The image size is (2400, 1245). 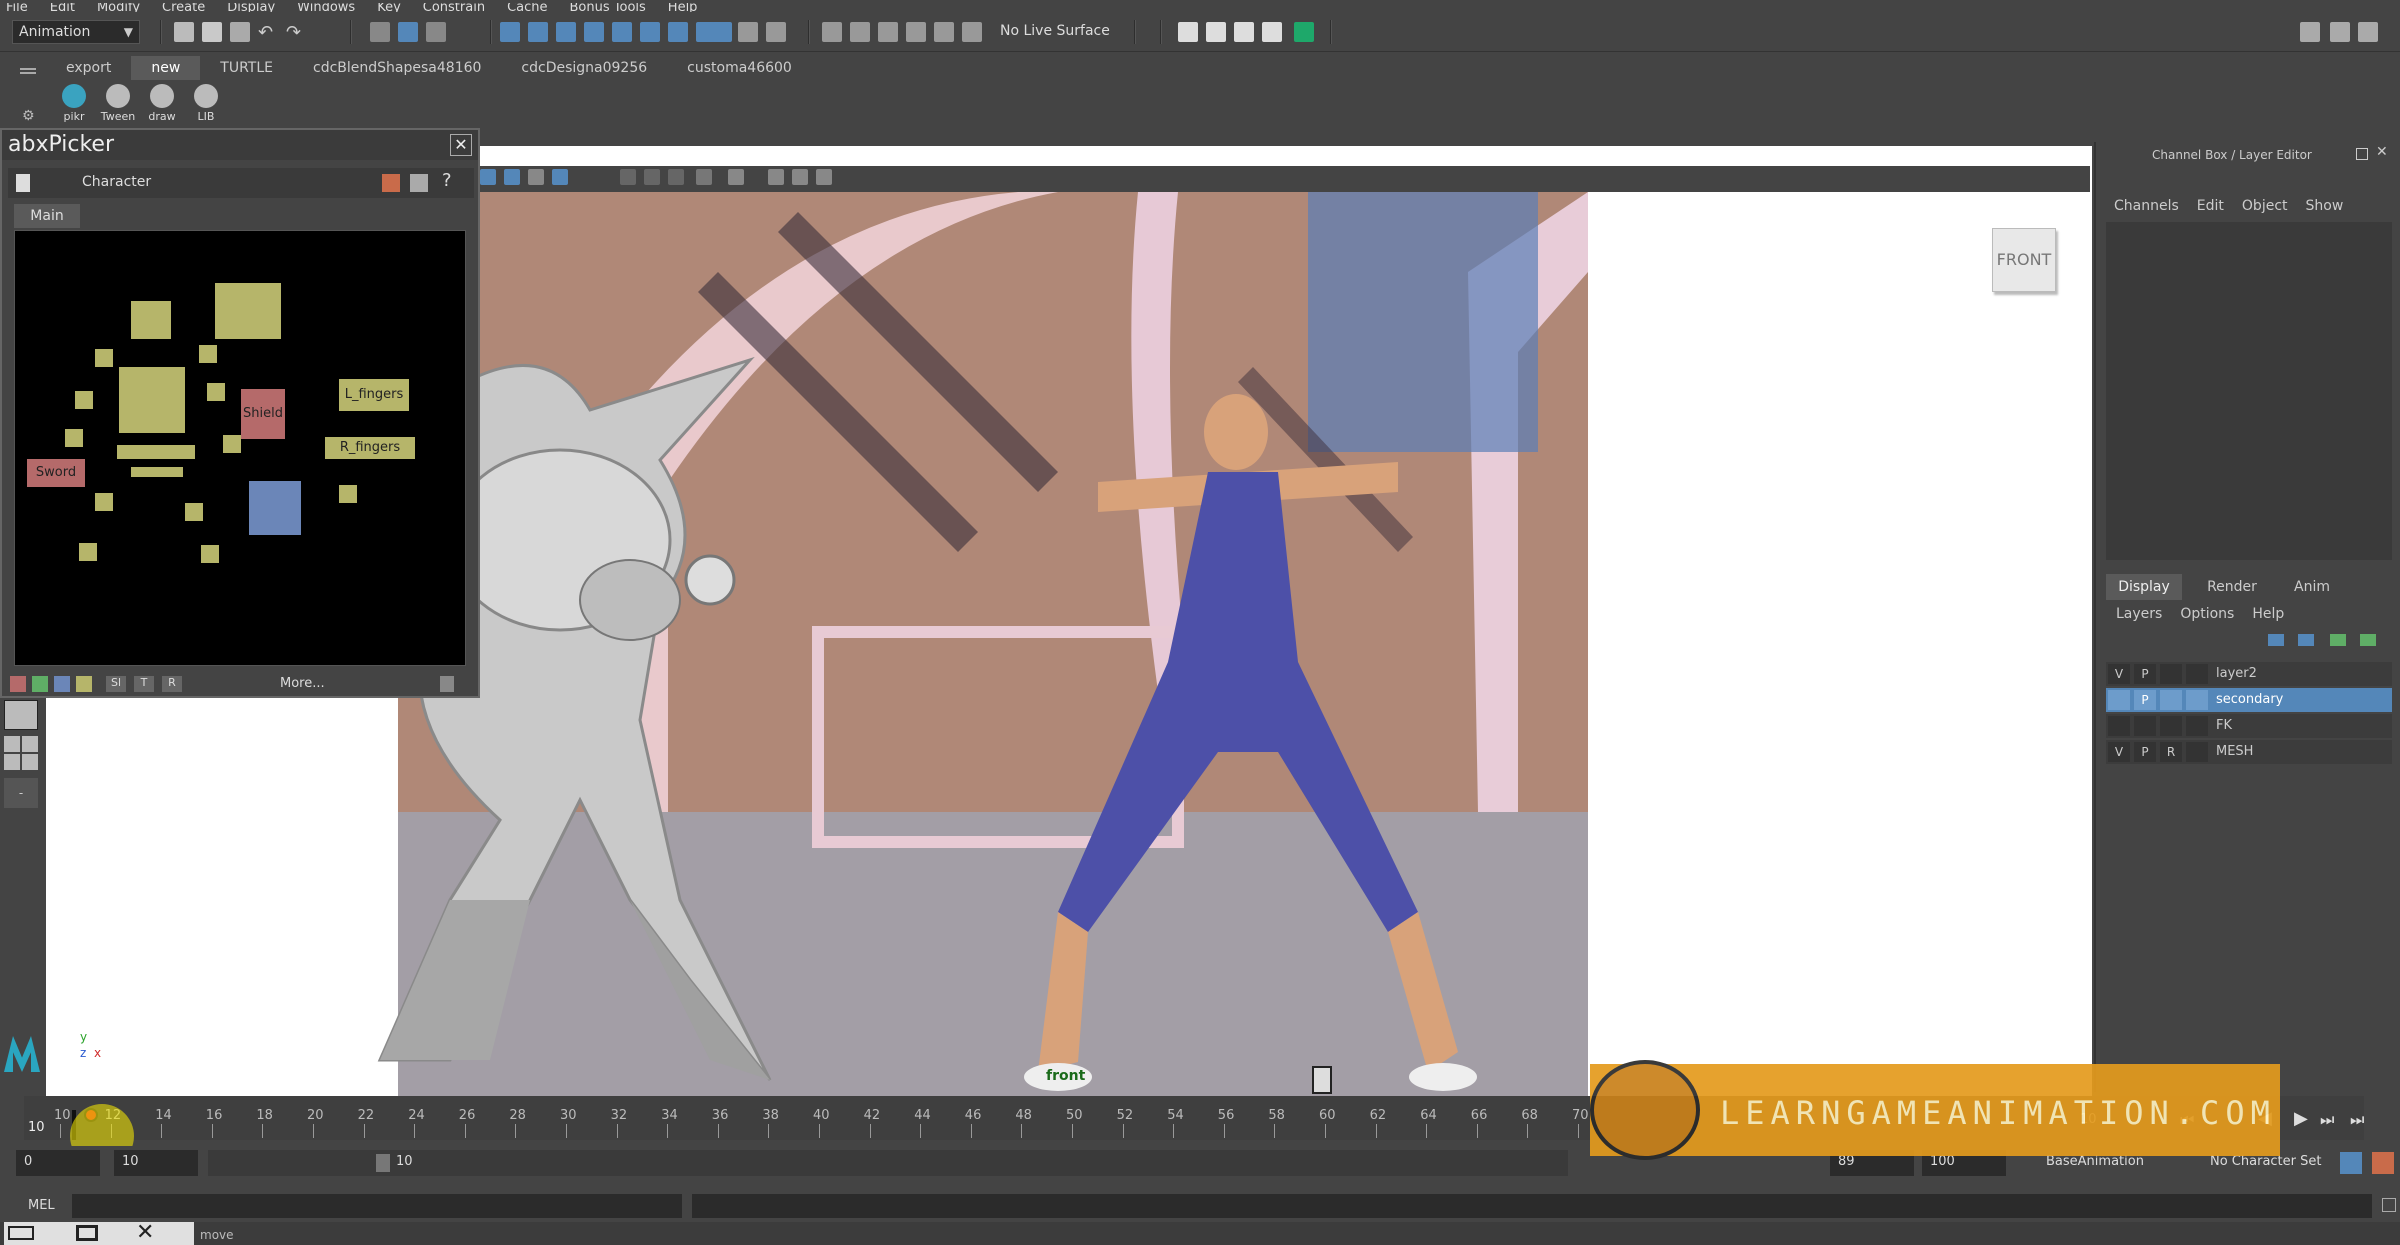 I want to click on symmetry-icon, so click(x=776, y=32).